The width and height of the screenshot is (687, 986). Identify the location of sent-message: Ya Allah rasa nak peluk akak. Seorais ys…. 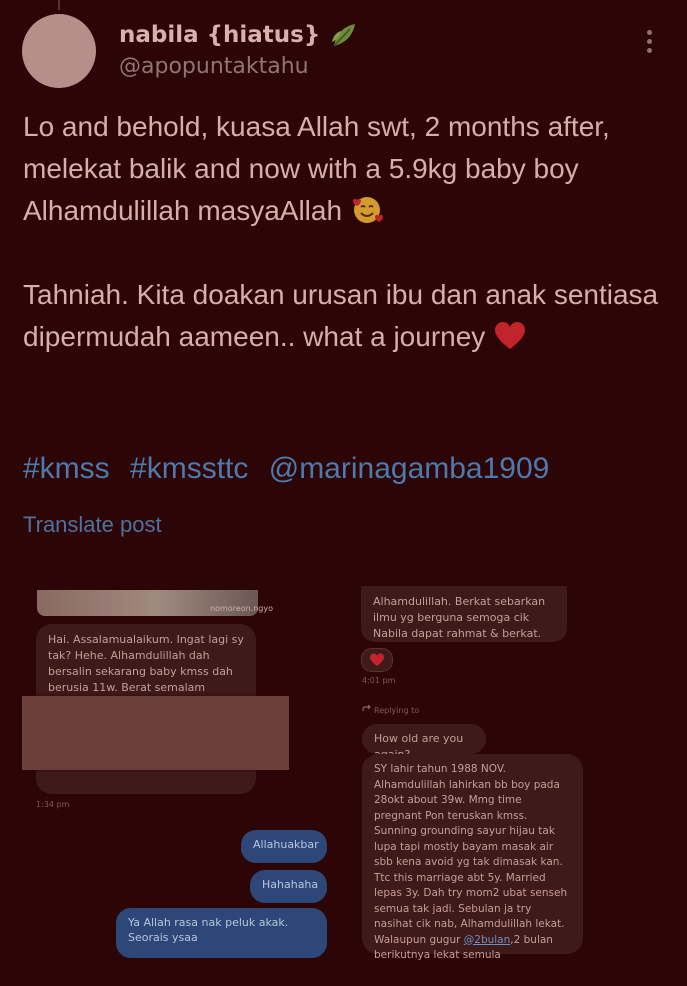
(221, 933).